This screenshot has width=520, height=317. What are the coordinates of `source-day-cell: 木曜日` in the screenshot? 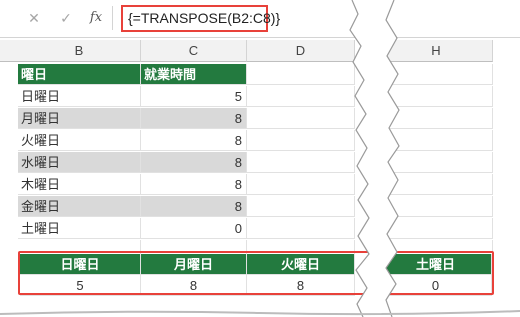 It's located at (79, 184).